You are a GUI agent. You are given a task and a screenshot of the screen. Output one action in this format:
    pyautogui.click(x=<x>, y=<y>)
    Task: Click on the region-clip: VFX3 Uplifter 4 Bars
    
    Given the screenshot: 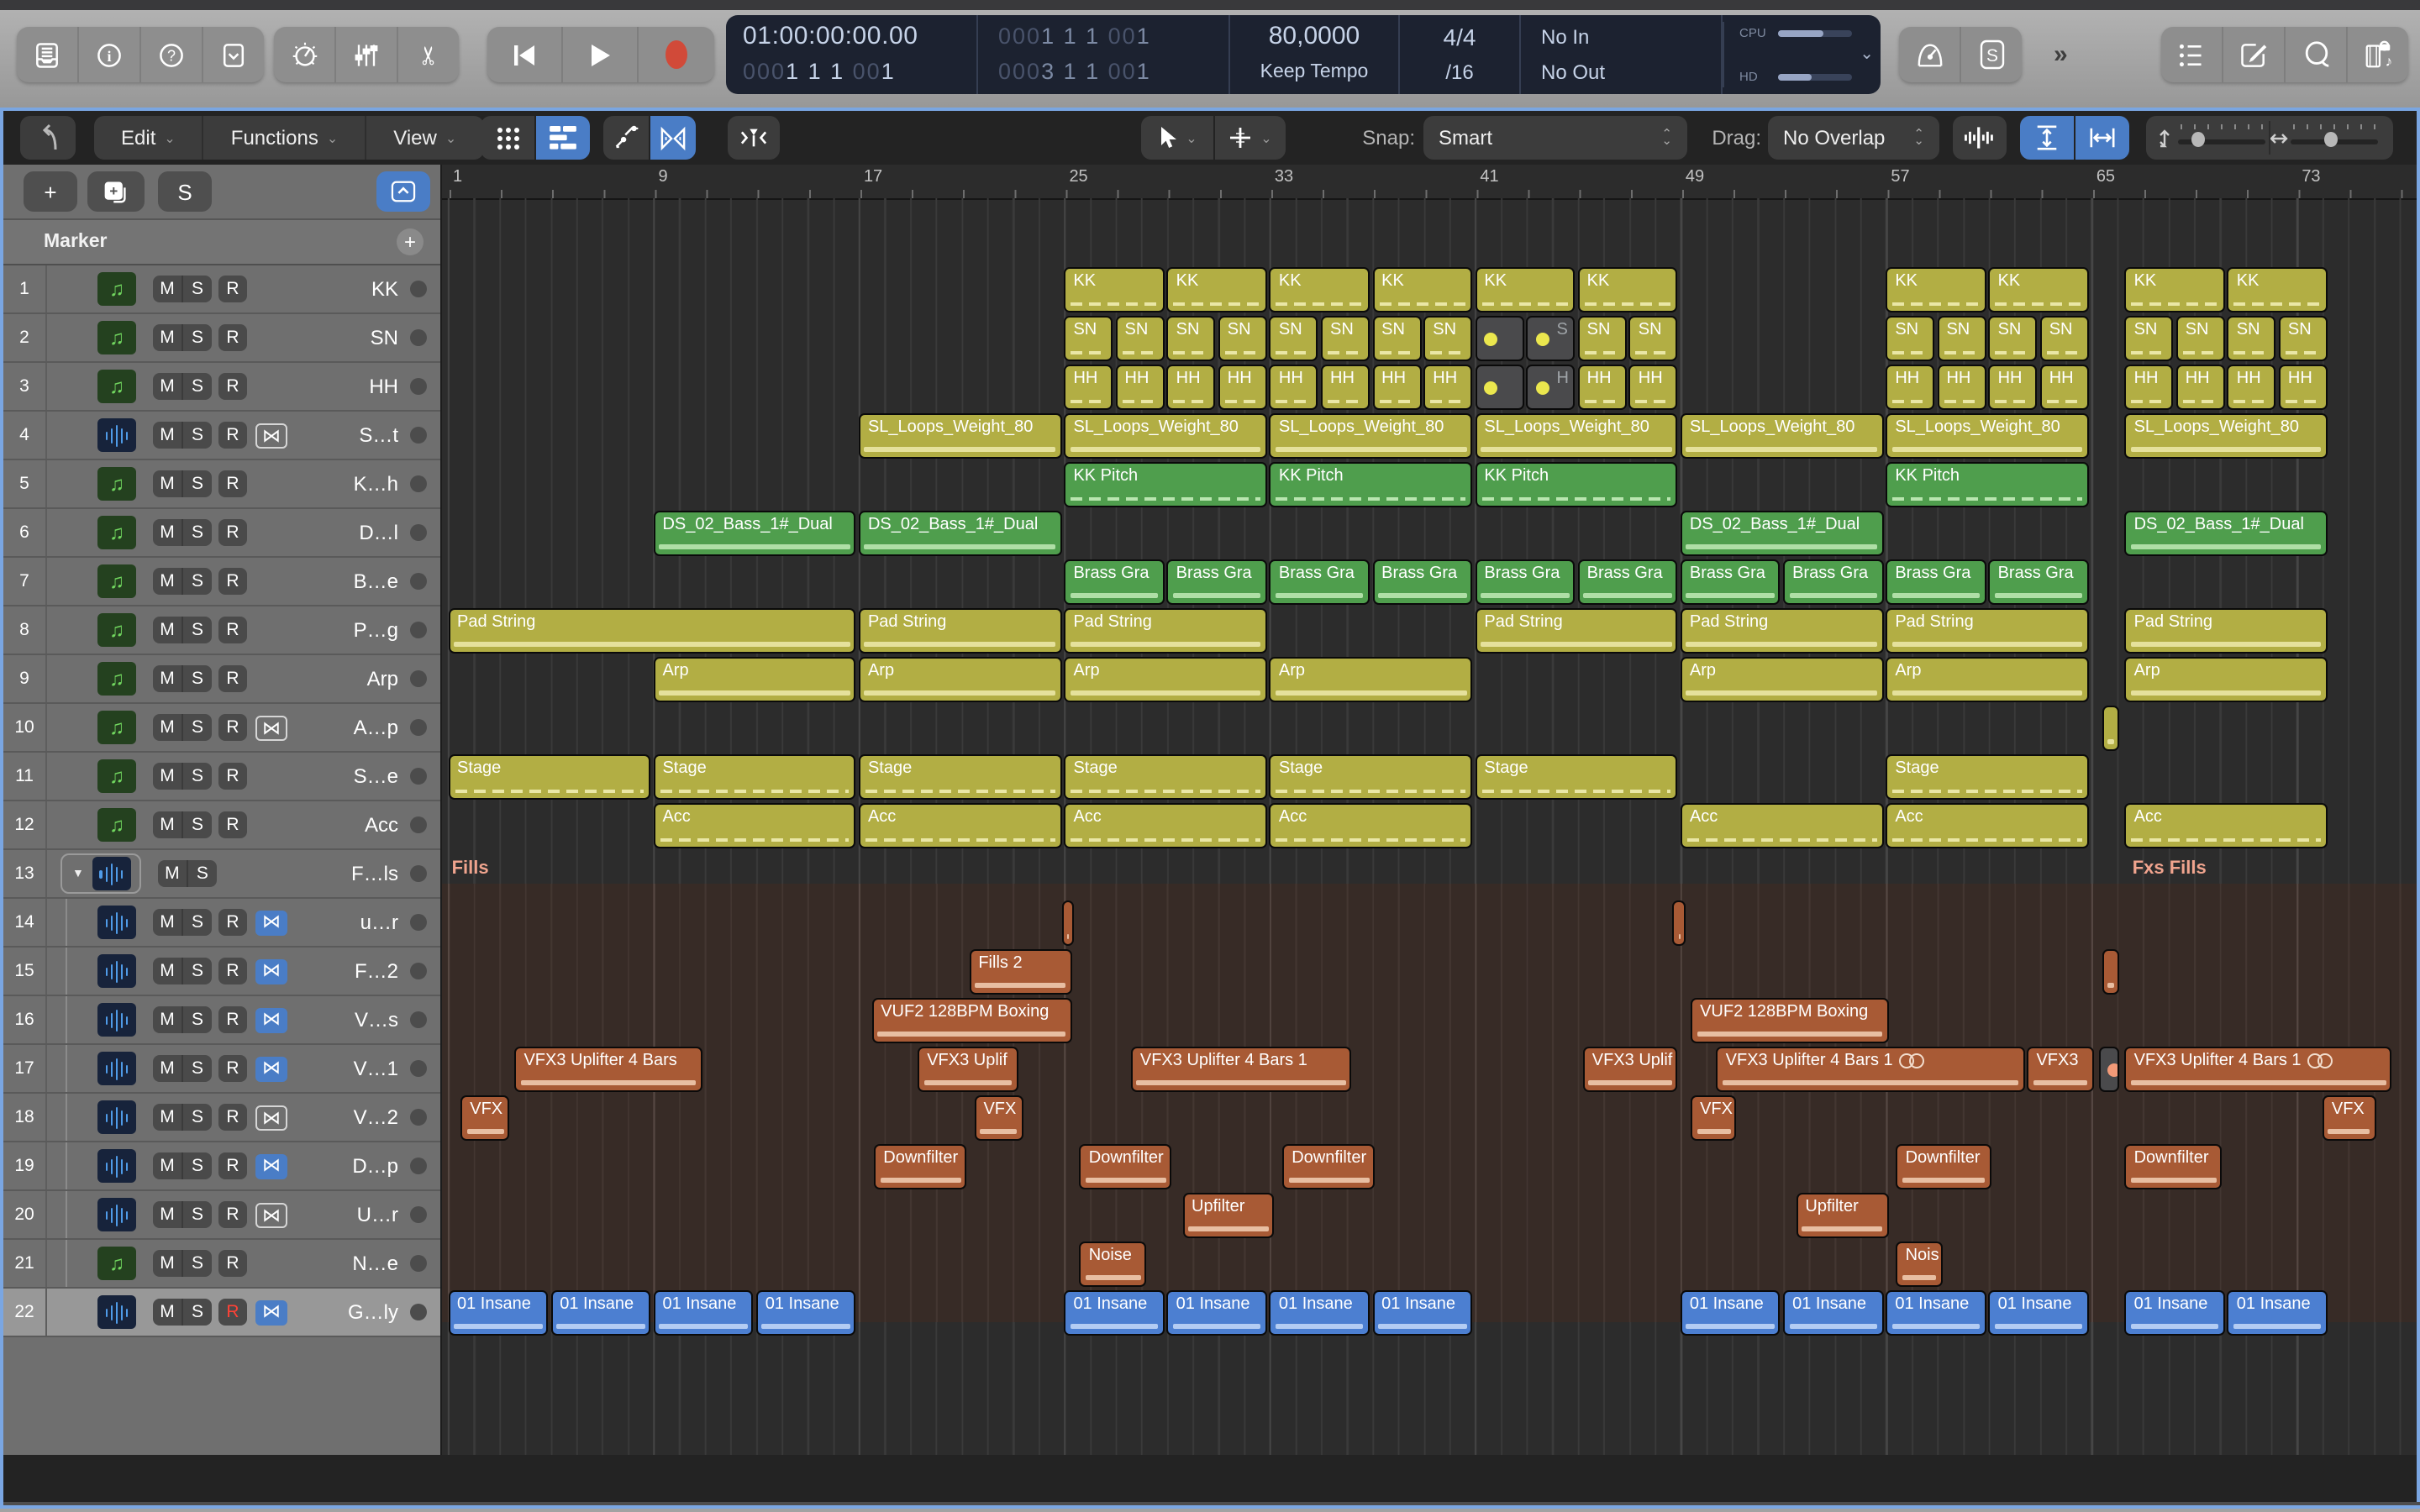 What is the action you would take?
    pyautogui.click(x=608, y=1069)
    